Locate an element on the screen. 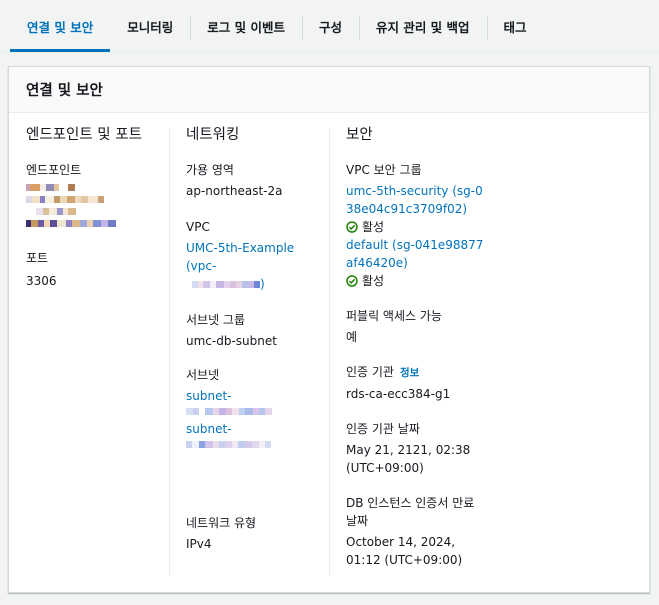  ca-date-label: 인증 기관 날짜 is located at coordinates (383, 429).